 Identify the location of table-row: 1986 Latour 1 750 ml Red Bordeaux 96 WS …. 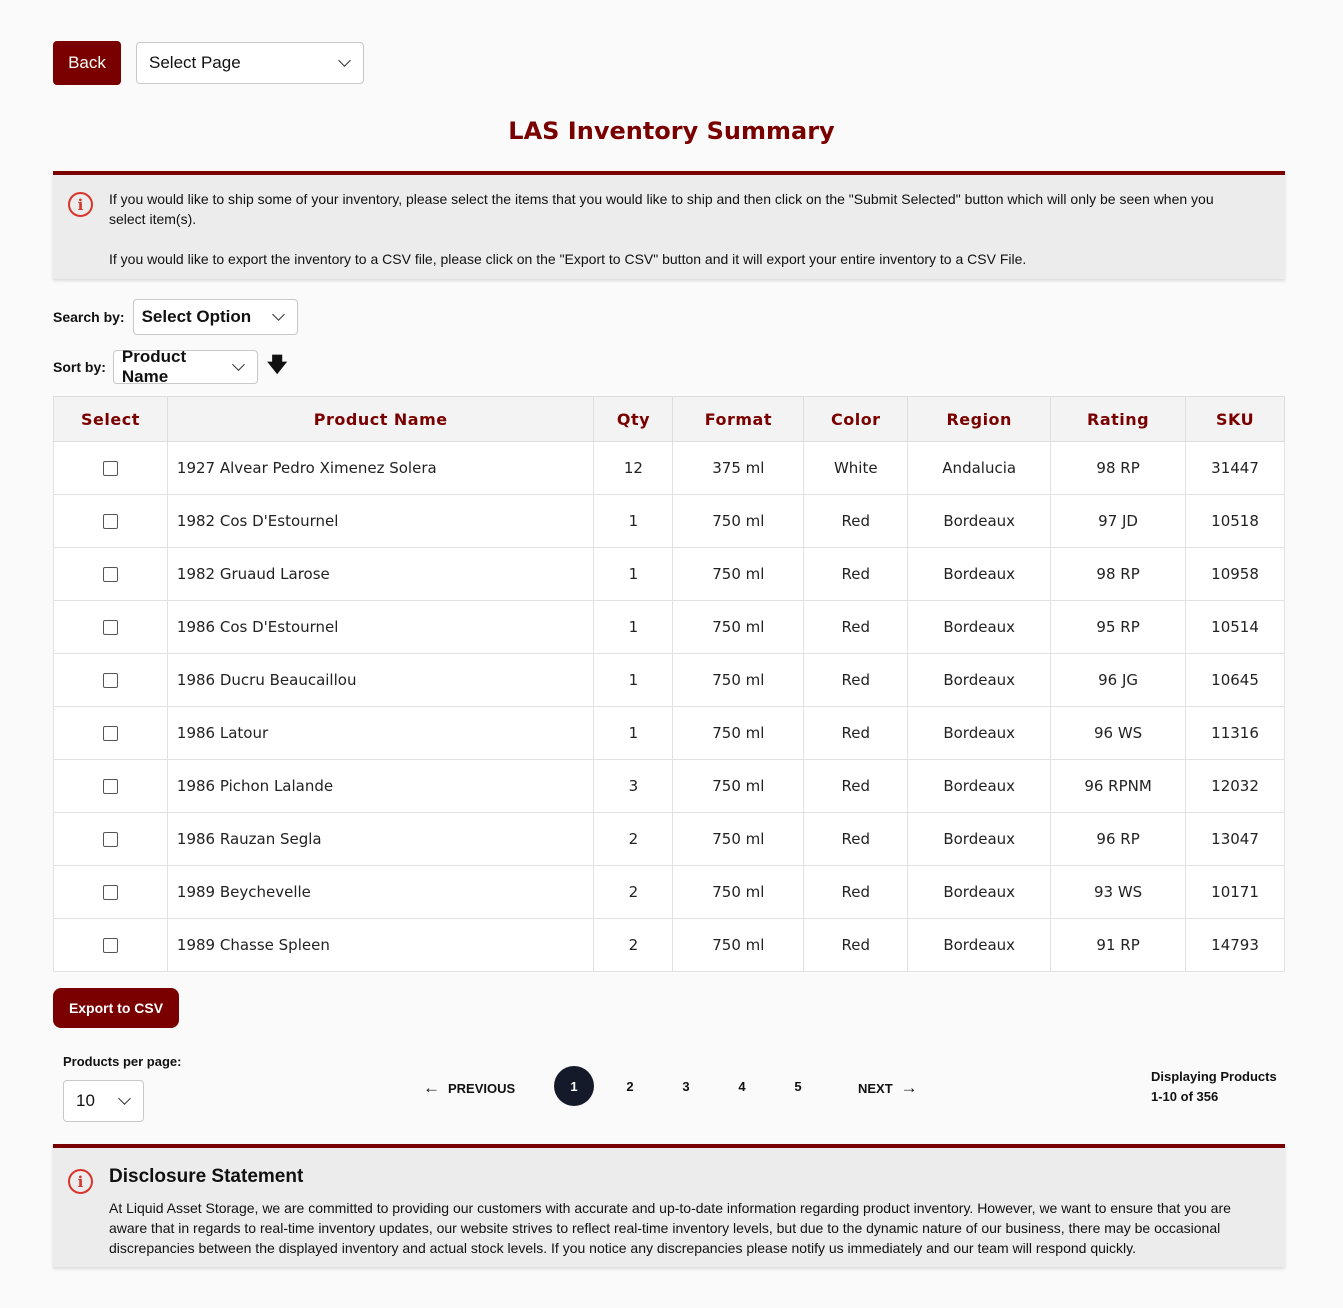
(669, 733).